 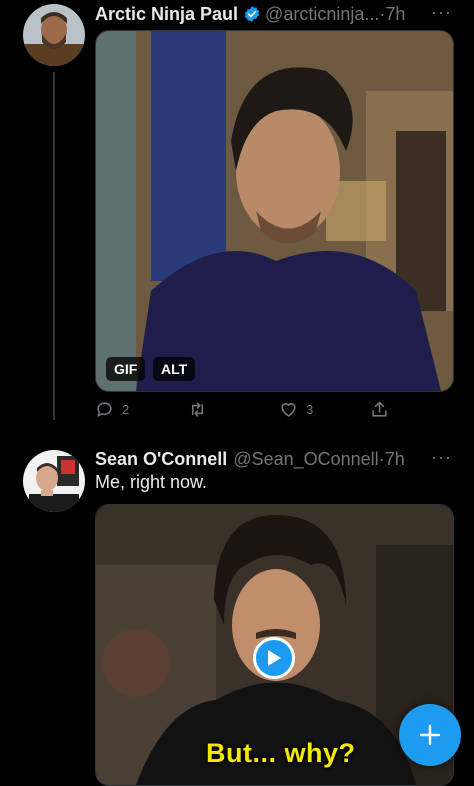 What do you see at coordinates (273, 411) in the screenshot?
I see `tweet-actions: 2 3` at bounding box center [273, 411].